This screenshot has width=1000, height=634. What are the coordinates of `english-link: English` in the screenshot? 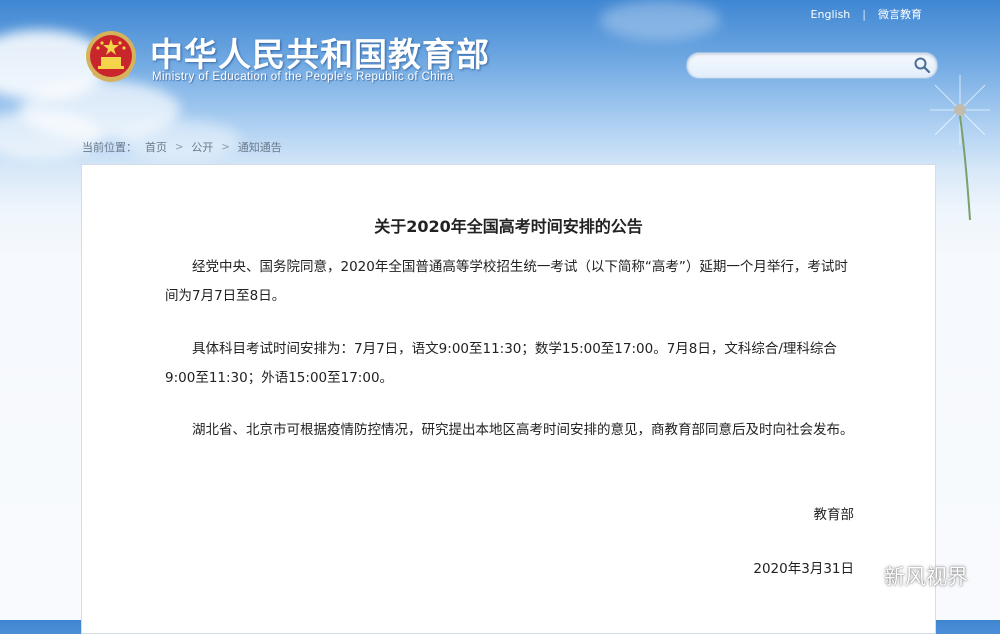 It's located at (831, 14).